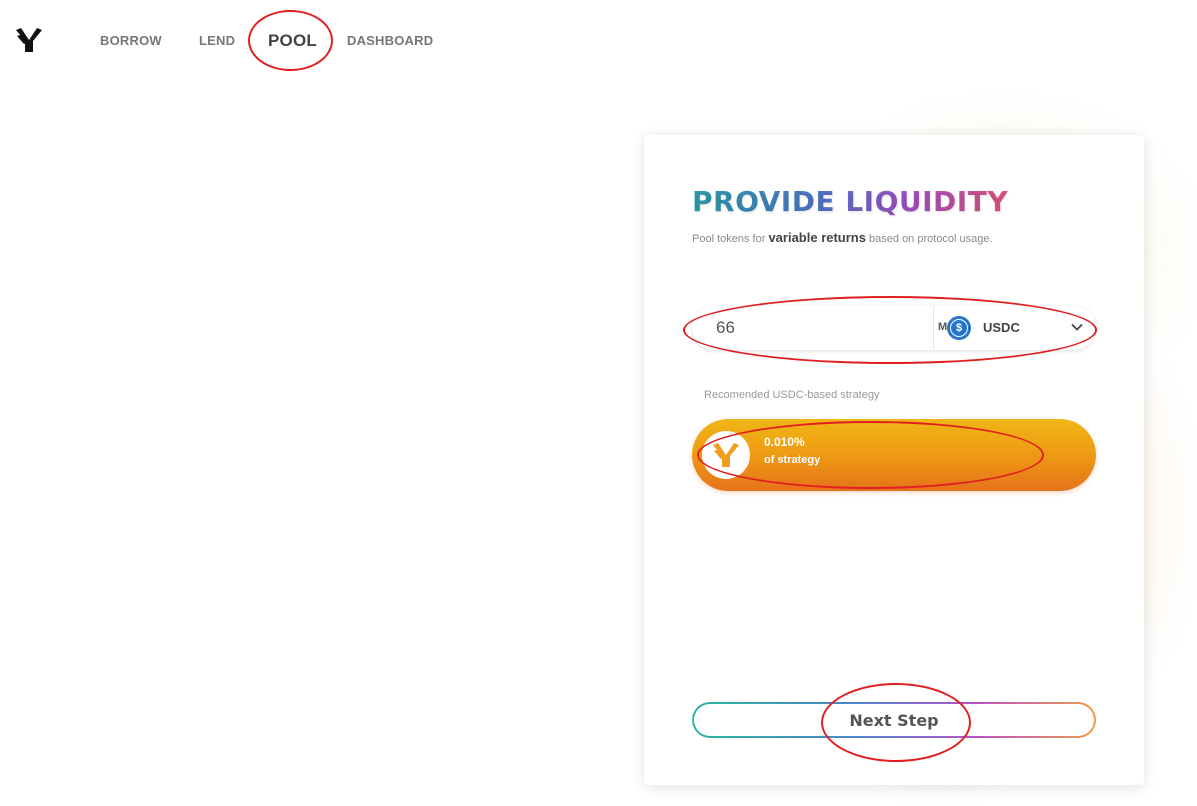  What do you see at coordinates (929, 239) in the screenshot?
I see `subtitle-post: based on protocol usage.` at bounding box center [929, 239].